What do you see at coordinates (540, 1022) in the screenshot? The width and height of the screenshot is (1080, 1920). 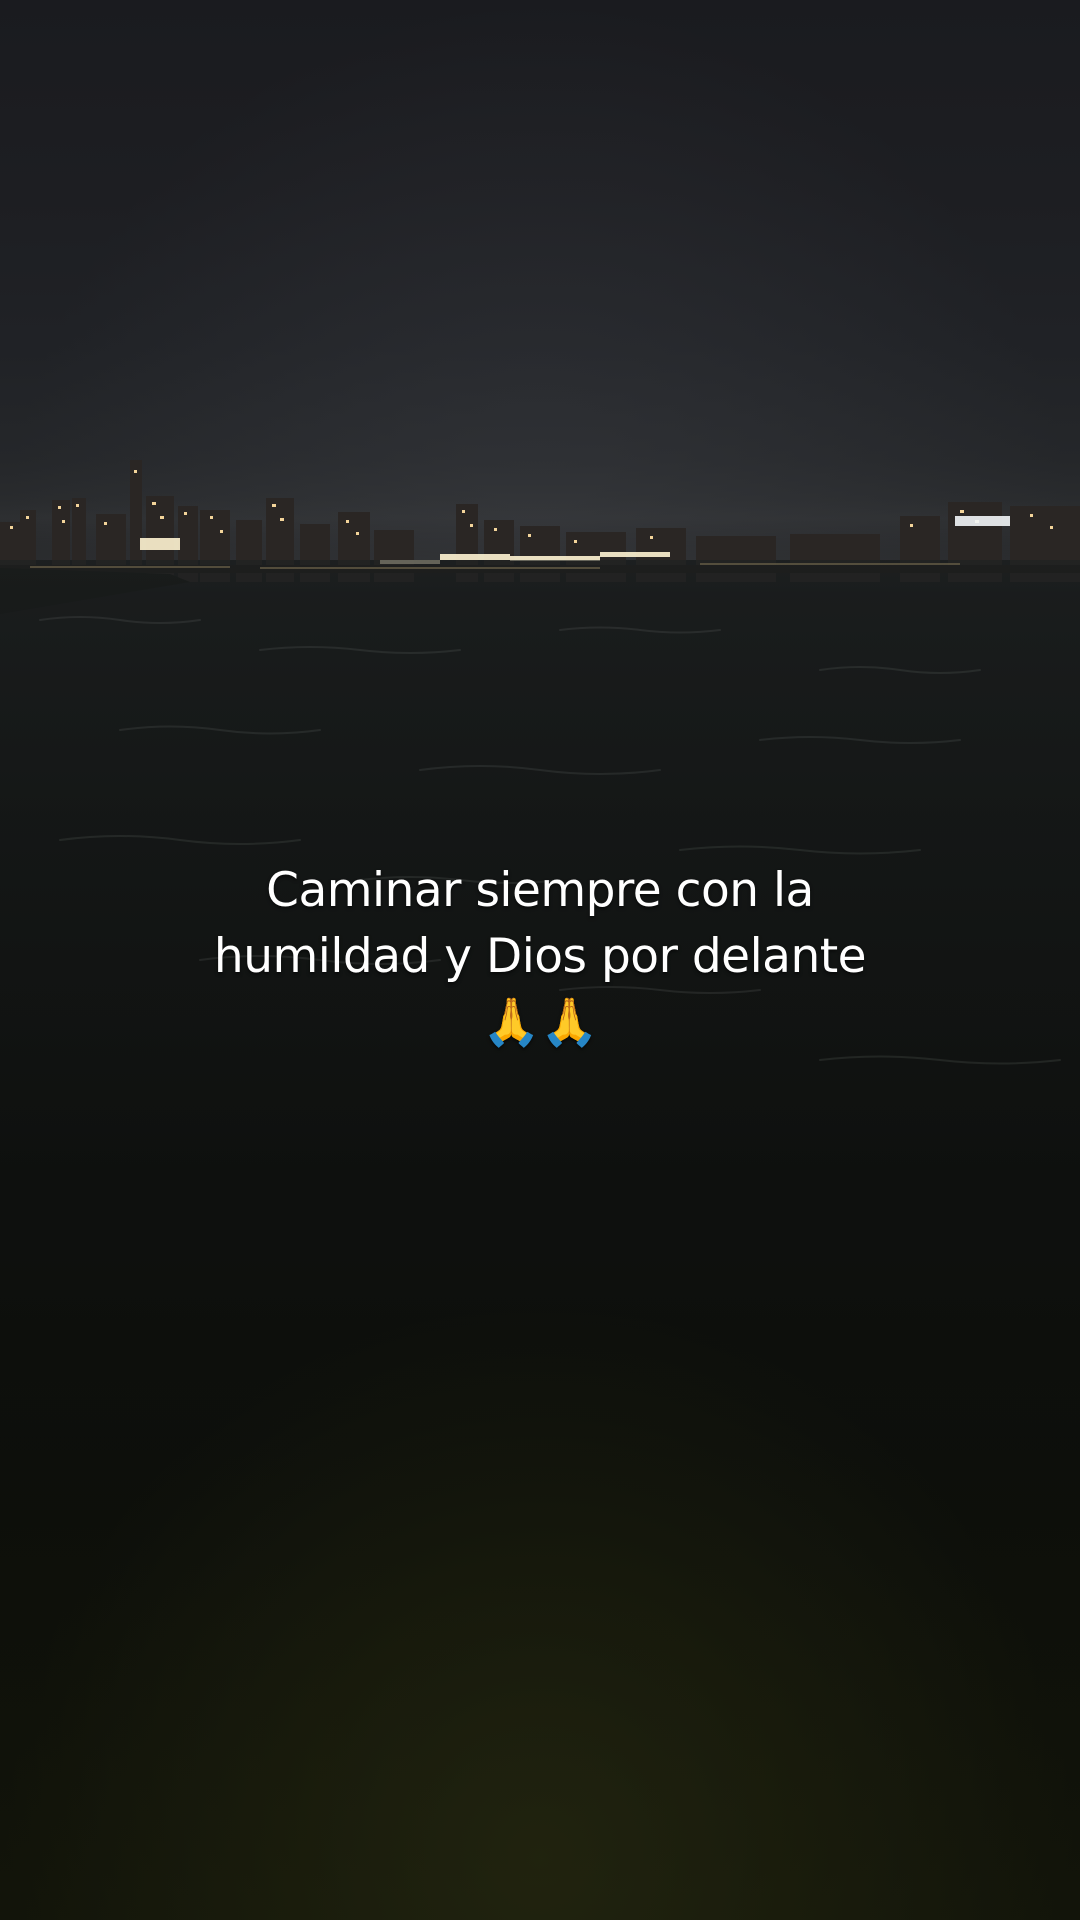 I see `caption-praying-hands-emoji: 🙏🙏` at bounding box center [540, 1022].